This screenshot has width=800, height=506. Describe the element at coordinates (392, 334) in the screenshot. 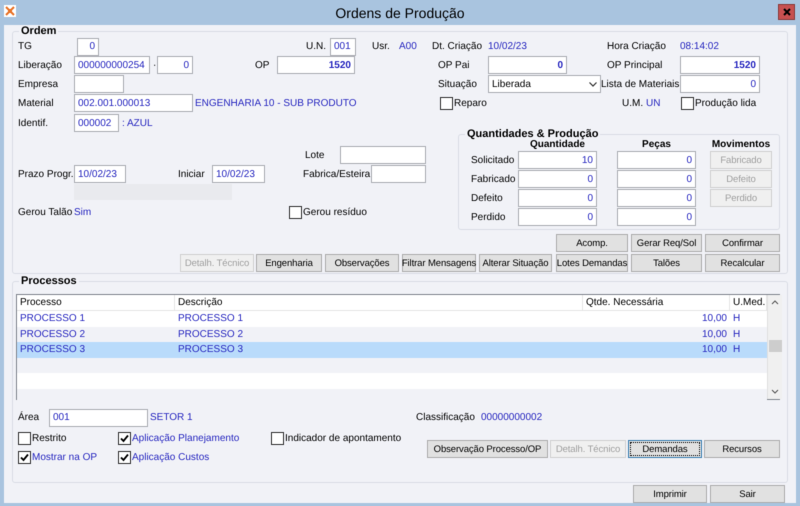

I see `table-row: PROCESSO 2 PROCESSO 2 10,00 H` at that location.